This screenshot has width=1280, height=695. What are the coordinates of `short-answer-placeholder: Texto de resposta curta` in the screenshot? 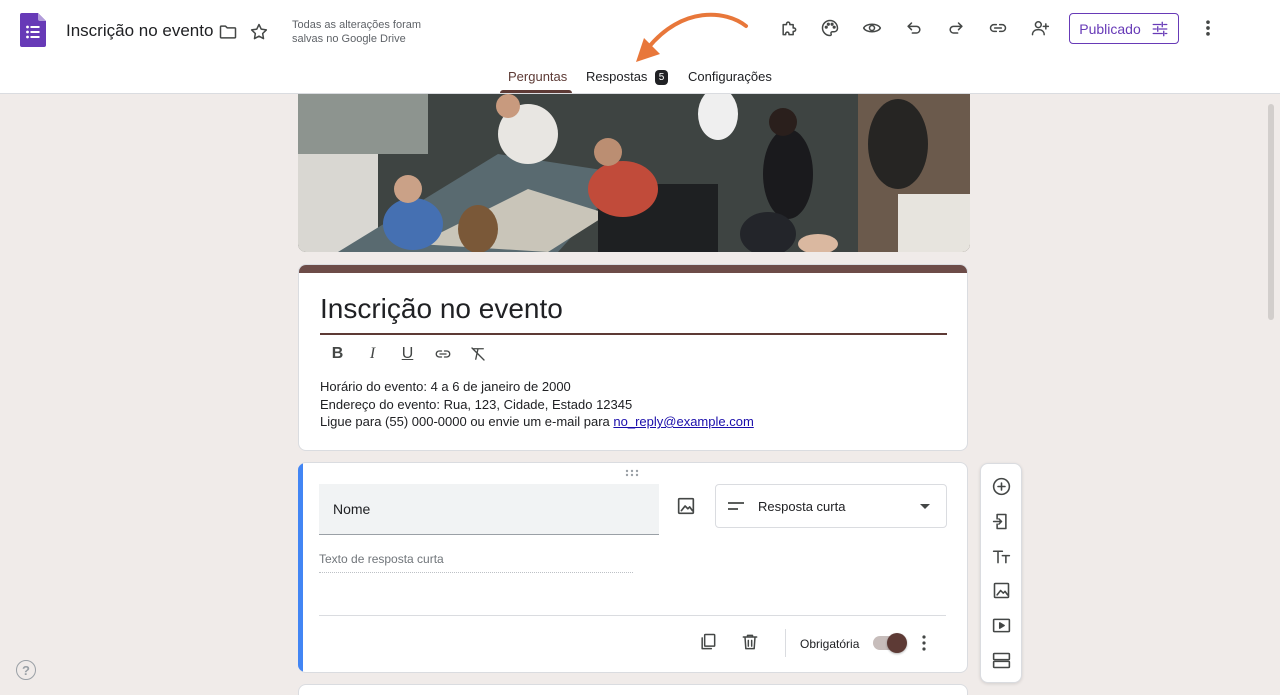 It's located at (476, 562).